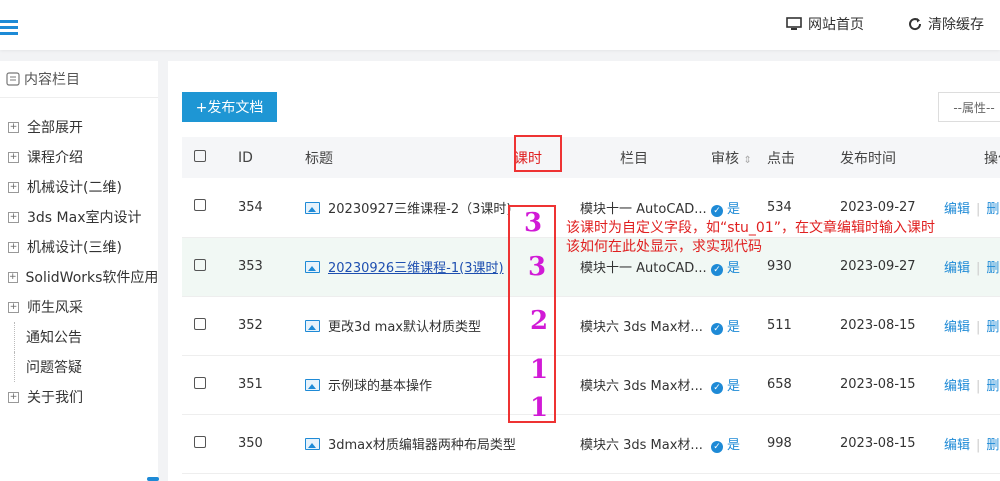  What do you see at coordinates (969, 107) in the screenshot?
I see `attribute-select: --属性--` at bounding box center [969, 107].